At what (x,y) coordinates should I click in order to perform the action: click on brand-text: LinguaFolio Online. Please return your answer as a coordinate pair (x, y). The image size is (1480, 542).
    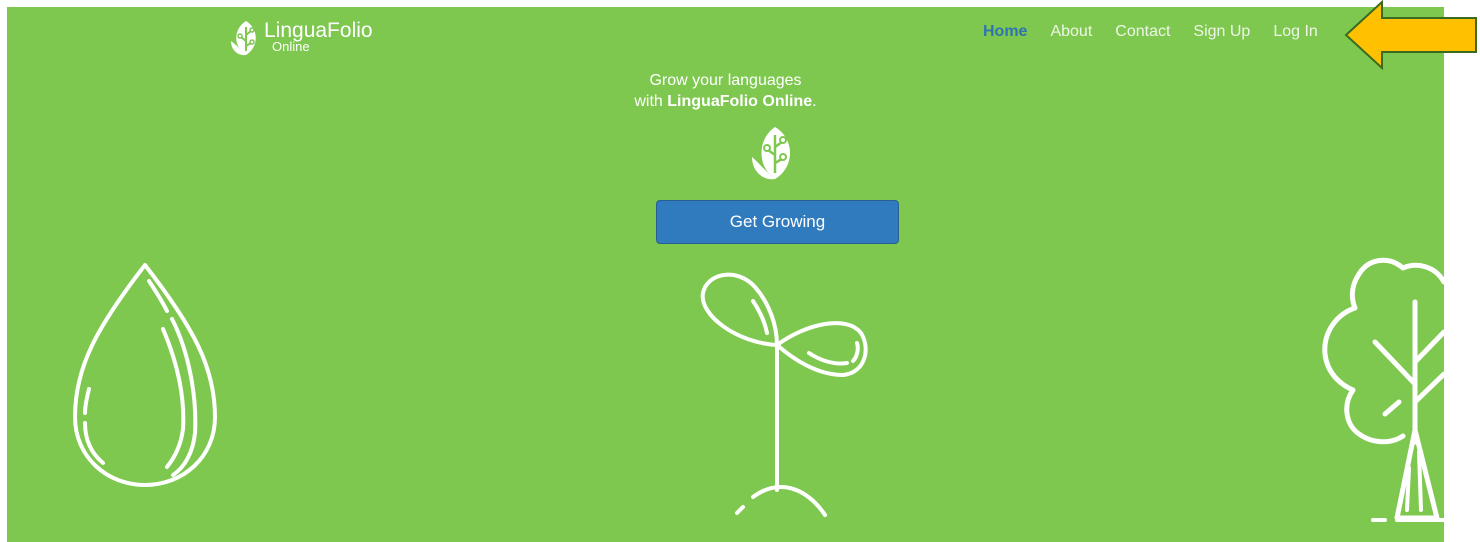
    Looking at the image, I should click on (318, 36).